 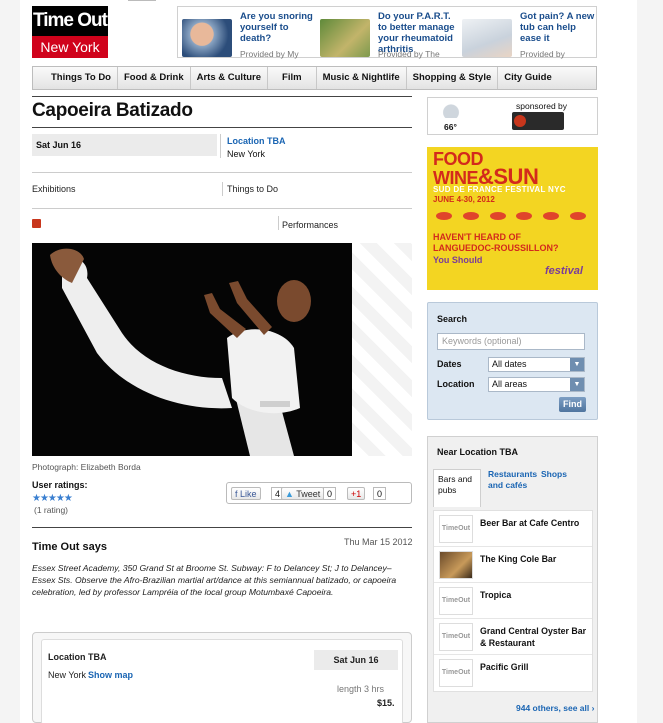 What do you see at coordinates (70, 47) in the screenshot?
I see `logo-line2: New York` at bounding box center [70, 47].